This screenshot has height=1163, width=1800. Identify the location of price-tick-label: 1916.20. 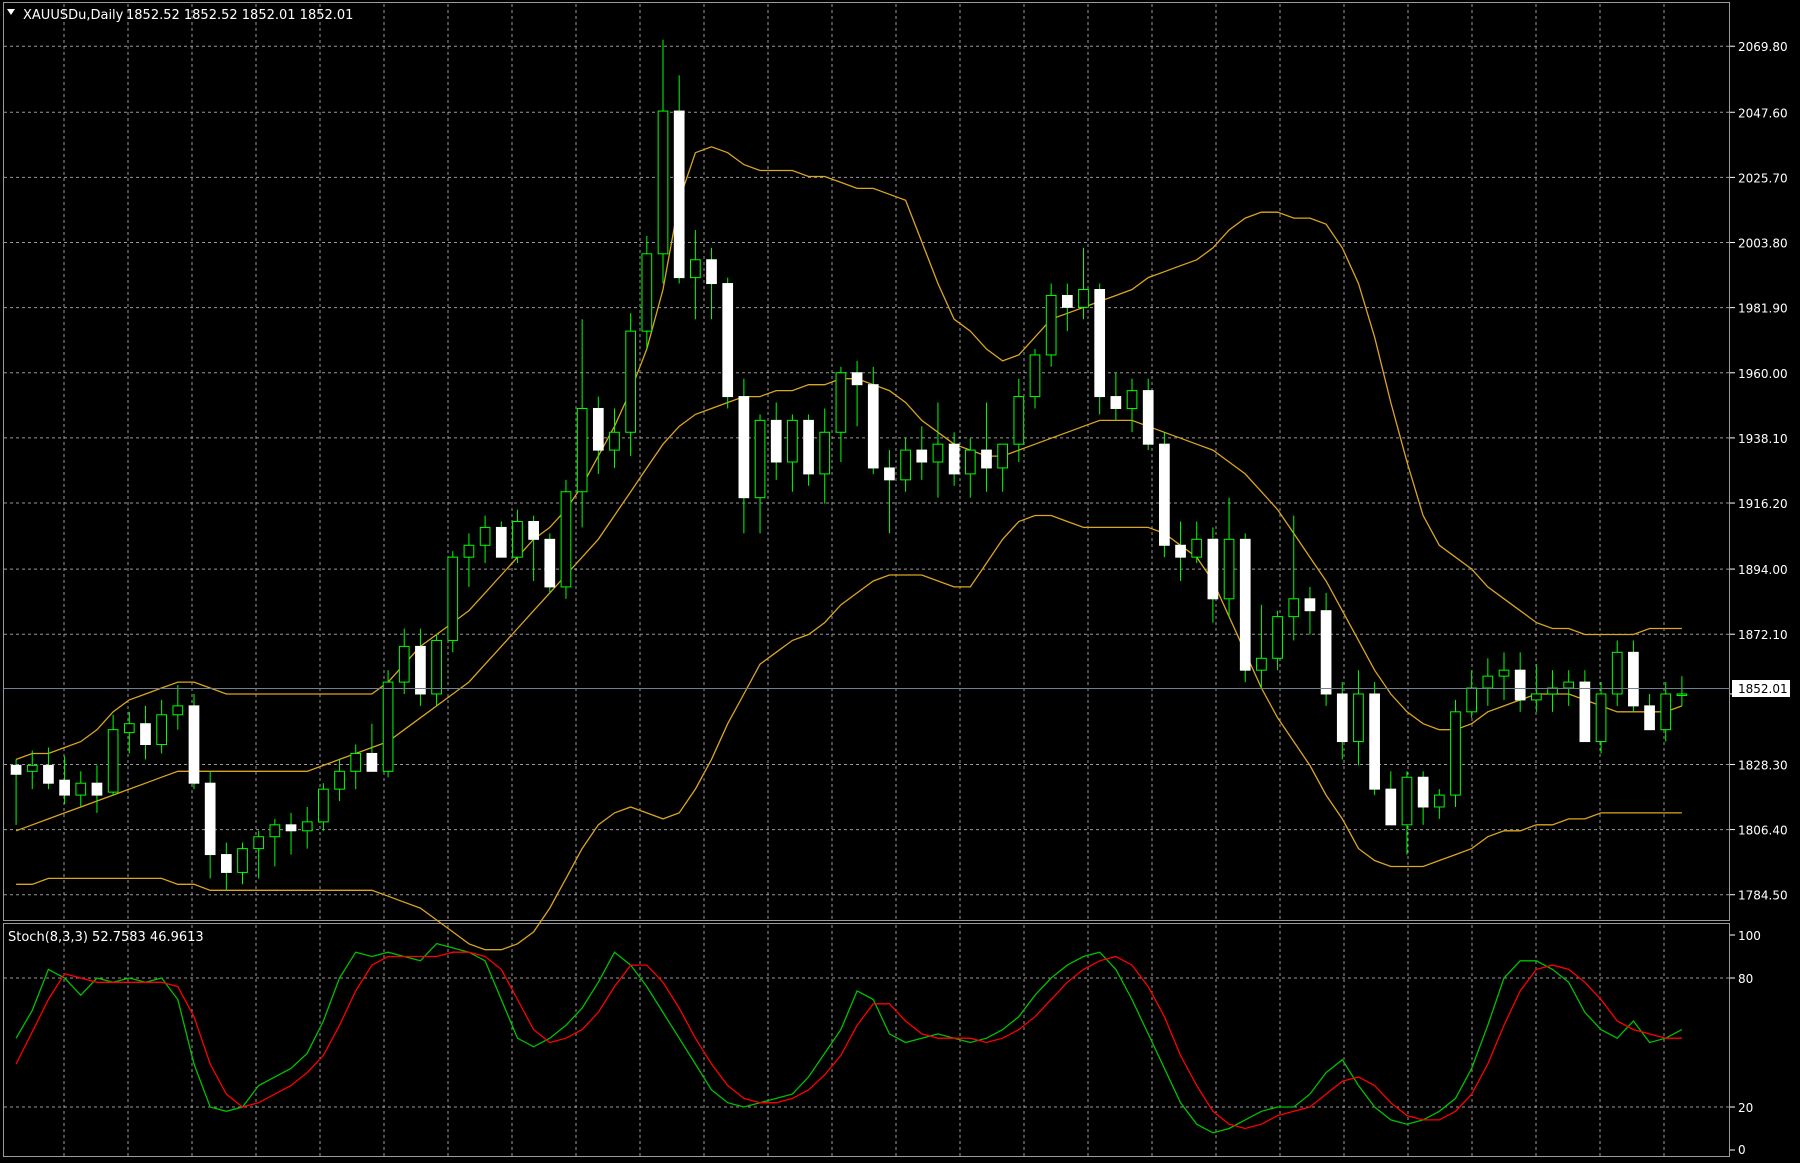
(1763, 504).